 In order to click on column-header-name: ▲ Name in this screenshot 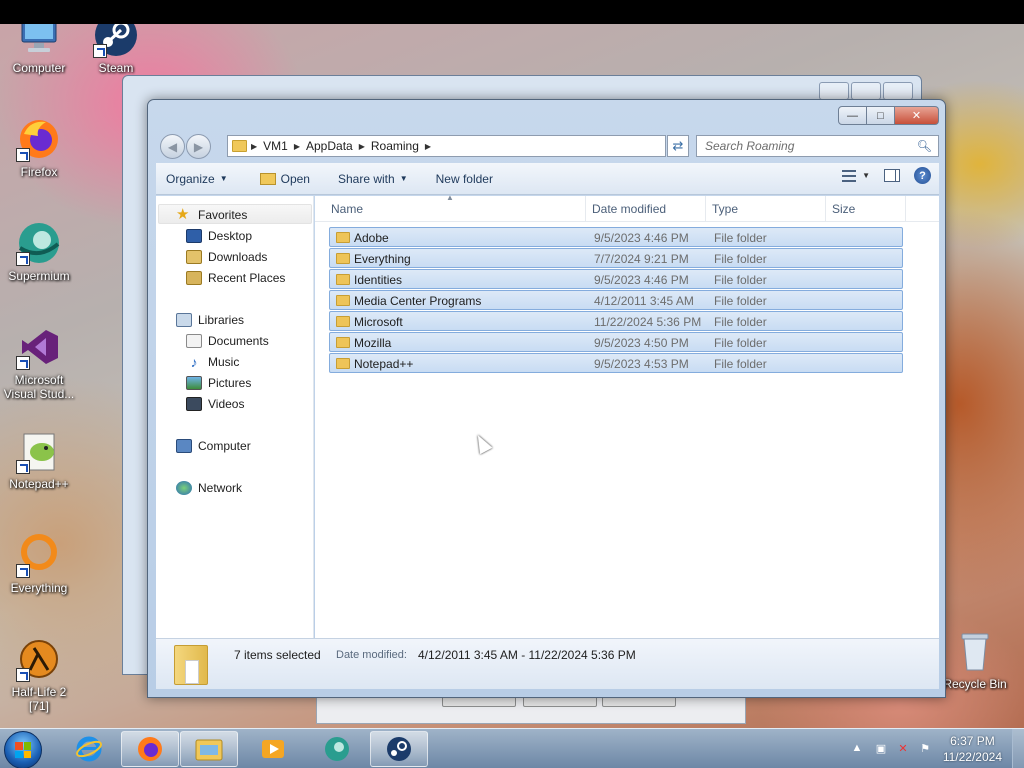, I will do `click(455, 207)`.